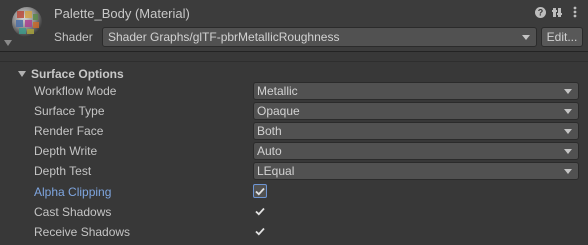 The width and height of the screenshot is (588, 245). Describe the element at coordinates (269, 131) in the screenshot. I see `dropdown-value: Both` at that location.